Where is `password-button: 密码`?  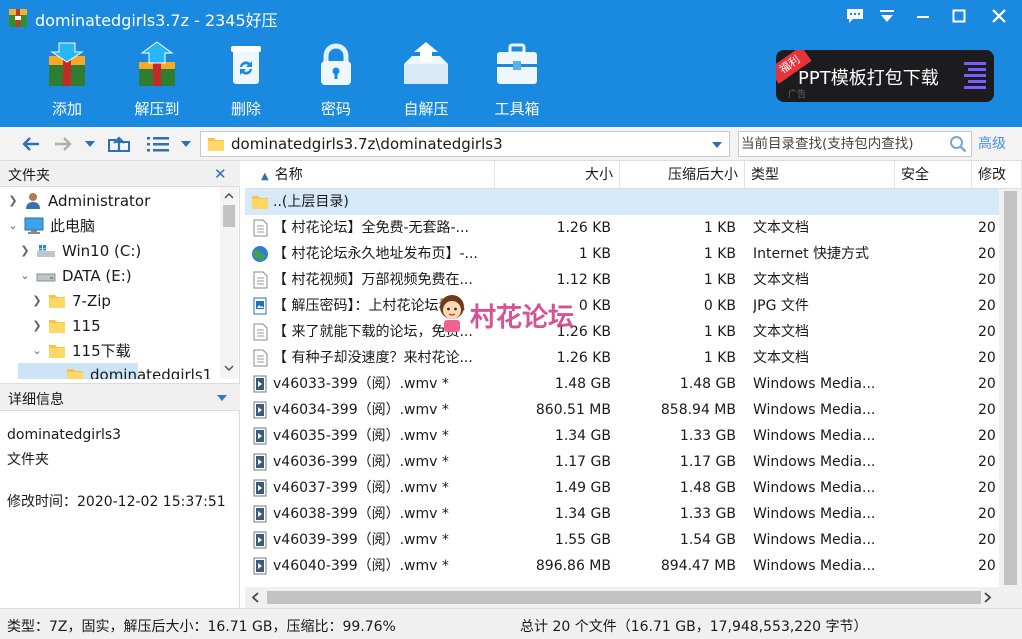 password-button: 密码 is located at coordinates (336, 79).